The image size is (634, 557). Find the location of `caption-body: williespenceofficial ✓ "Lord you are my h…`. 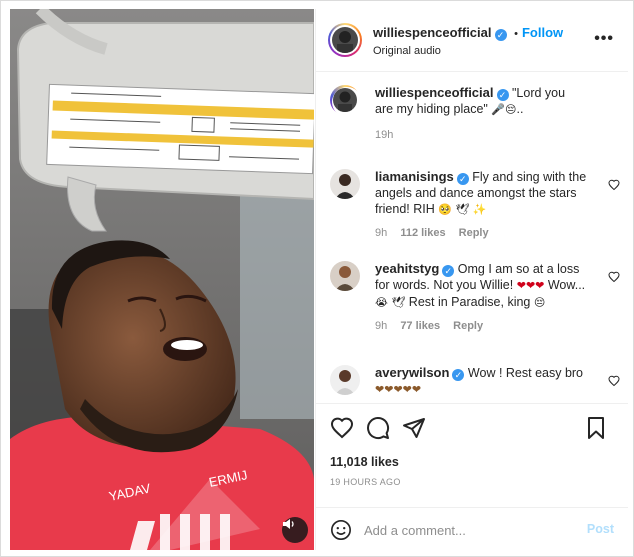

caption-body: williespenceofficial ✓ "Lord you are my h… is located at coordinates (480, 114).